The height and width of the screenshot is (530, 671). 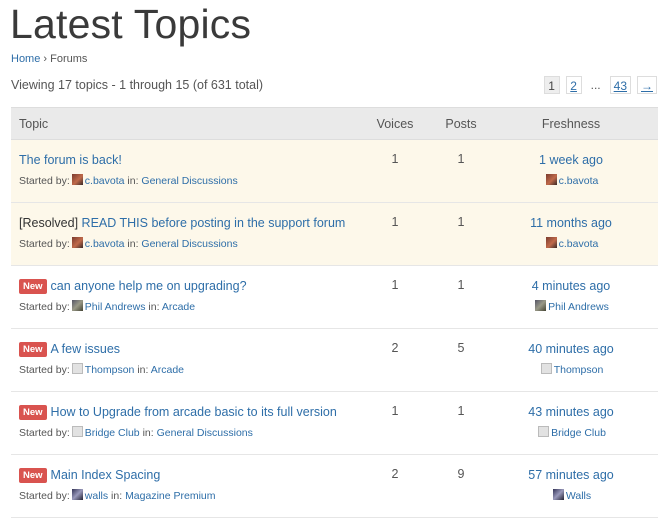 What do you see at coordinates (334, 124) in the screenshot?
I see `table-header: Topic Voices Posts Freshness` at bounding box center [334, 124].